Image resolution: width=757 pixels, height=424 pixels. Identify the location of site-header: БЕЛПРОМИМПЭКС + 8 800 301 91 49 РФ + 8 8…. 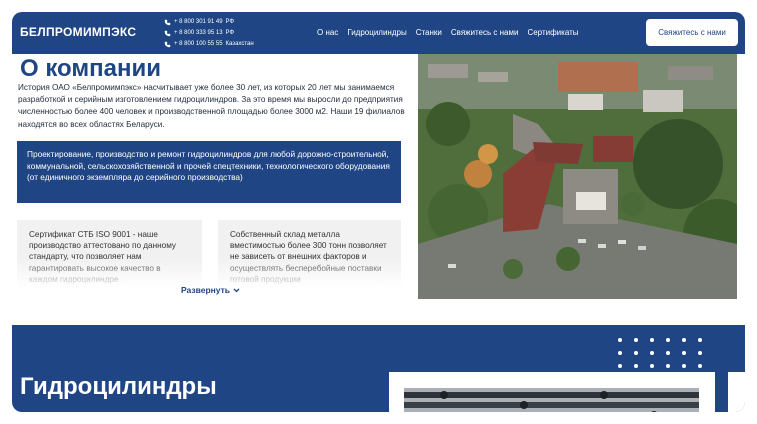
(378, 33).